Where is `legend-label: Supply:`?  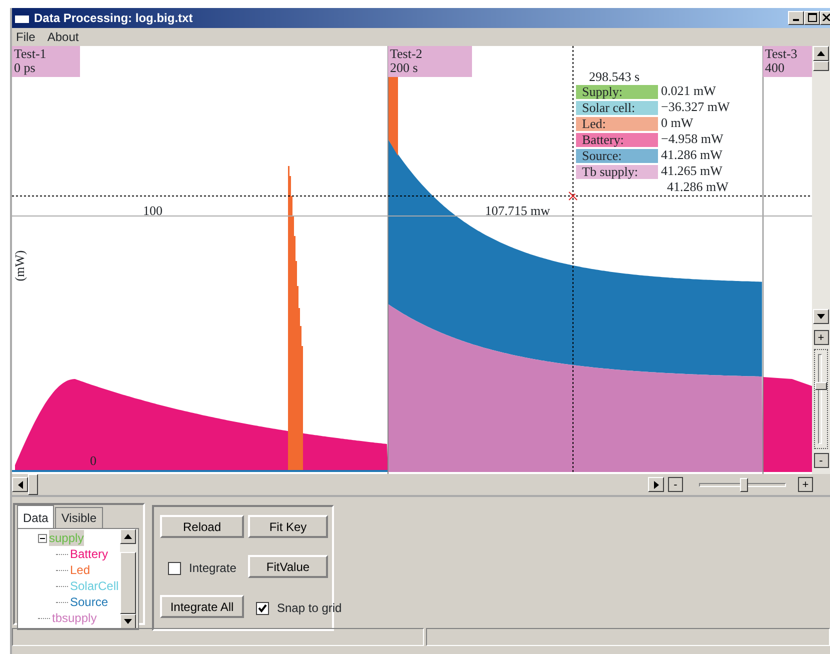
legend-label: Supply: is located at coordinates (617, 92).